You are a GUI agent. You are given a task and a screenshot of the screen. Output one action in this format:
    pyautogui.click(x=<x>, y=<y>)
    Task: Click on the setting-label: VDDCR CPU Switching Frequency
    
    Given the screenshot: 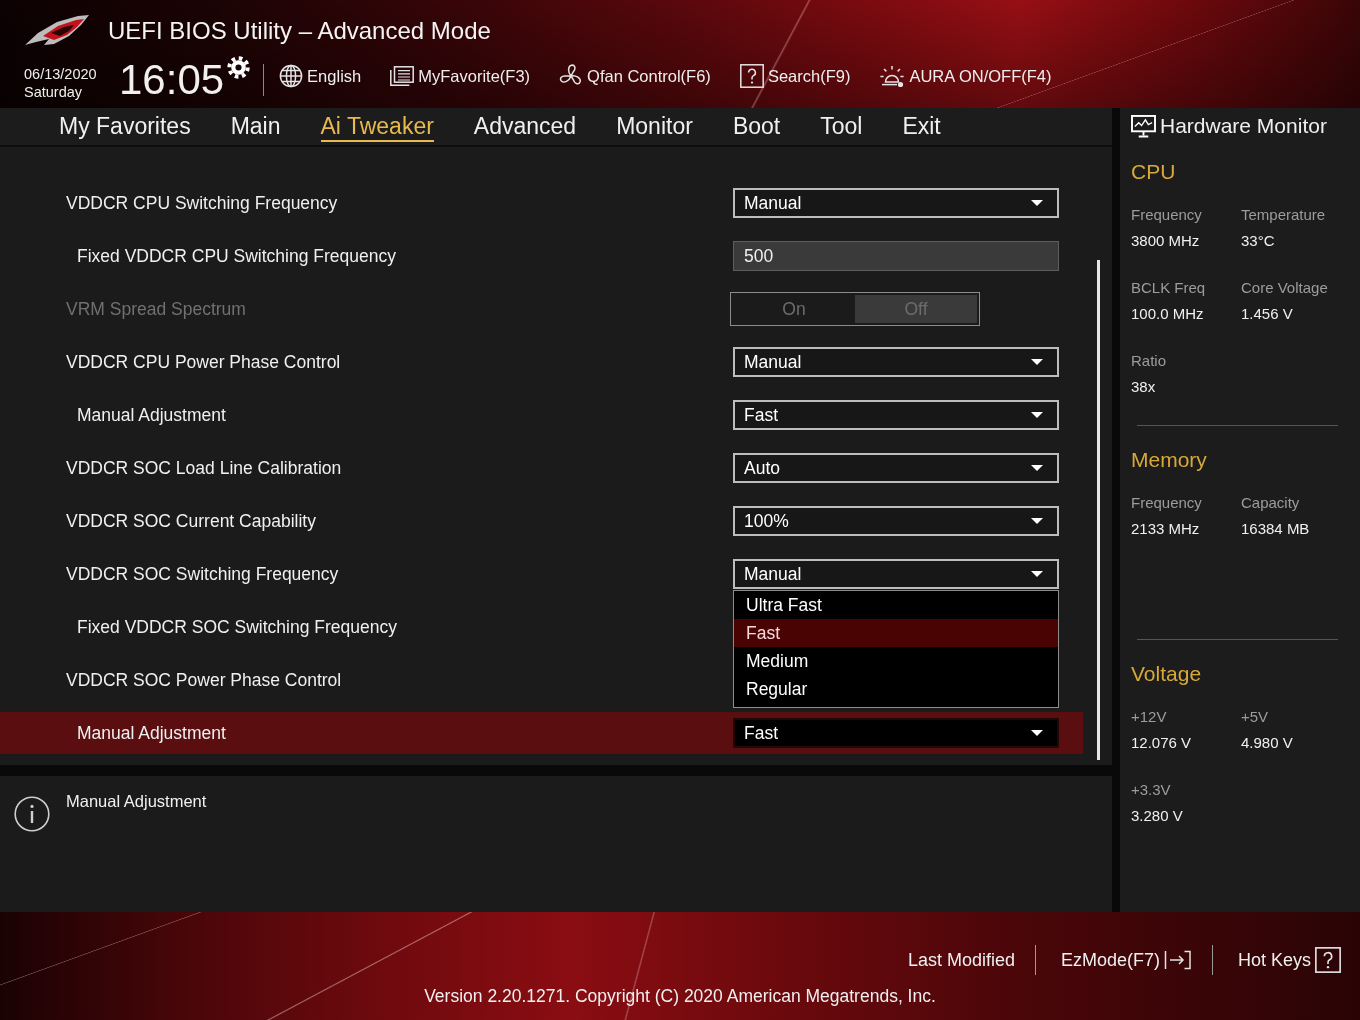 What is the action you would take?
    pyautogui.click(x=361, y=203)
    